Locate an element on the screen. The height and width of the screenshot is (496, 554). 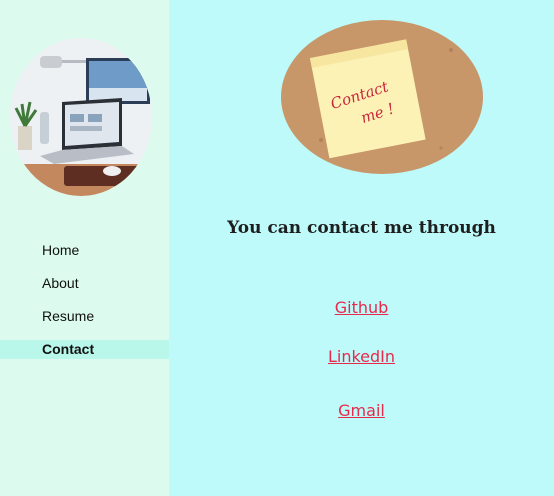
sidebar-nav: Home About Resume Contact is located at coordinates (84, 303).